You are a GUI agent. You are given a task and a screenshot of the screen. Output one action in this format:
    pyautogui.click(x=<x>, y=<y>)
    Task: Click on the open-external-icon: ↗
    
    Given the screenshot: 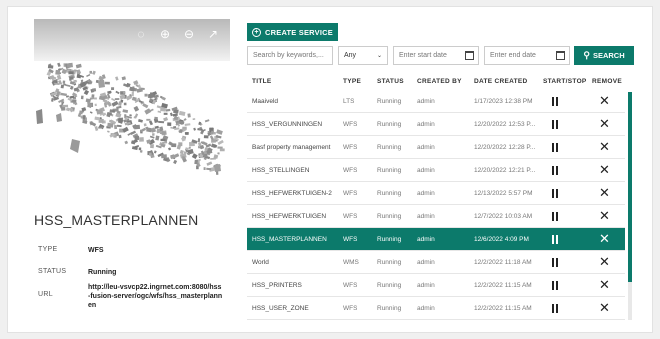 What is the action you would take?
    pyautogui.click(x=213, y=34)
    